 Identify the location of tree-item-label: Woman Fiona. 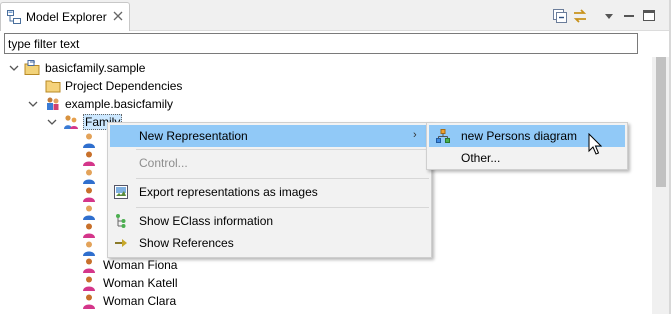
(140, 265).